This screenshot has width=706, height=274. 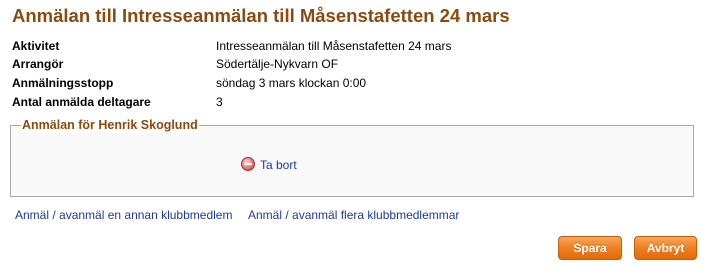 What do you see at coordinates (353, 215) in the screenshot?
I see `register-multiple-members-link: Anmäl / avanmäl flera klubbmedlemmar` at bounding box center [353, 215].